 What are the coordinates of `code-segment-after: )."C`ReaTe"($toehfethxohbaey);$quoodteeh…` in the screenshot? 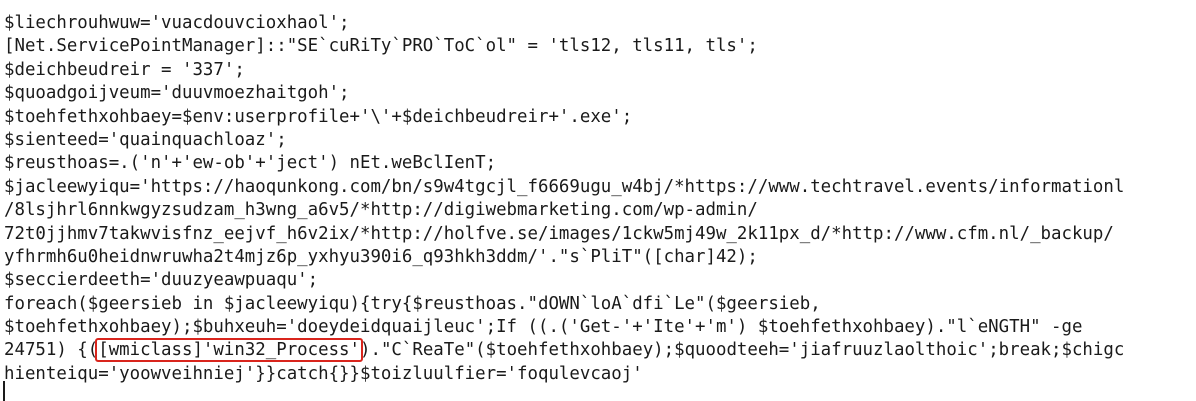 It's located at (742, 350).